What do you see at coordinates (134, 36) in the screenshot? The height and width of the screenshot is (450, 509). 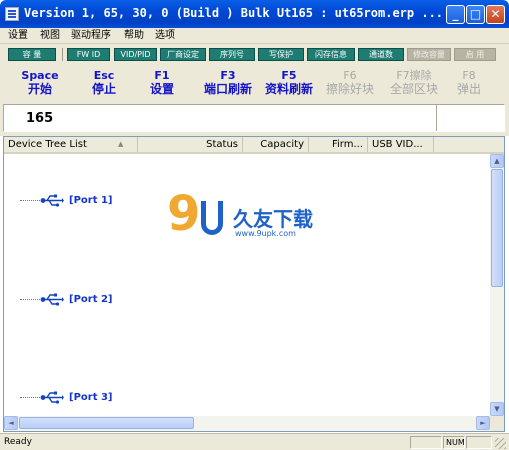 I see `menu-help: 帮助` at bounding box center [134, 36].